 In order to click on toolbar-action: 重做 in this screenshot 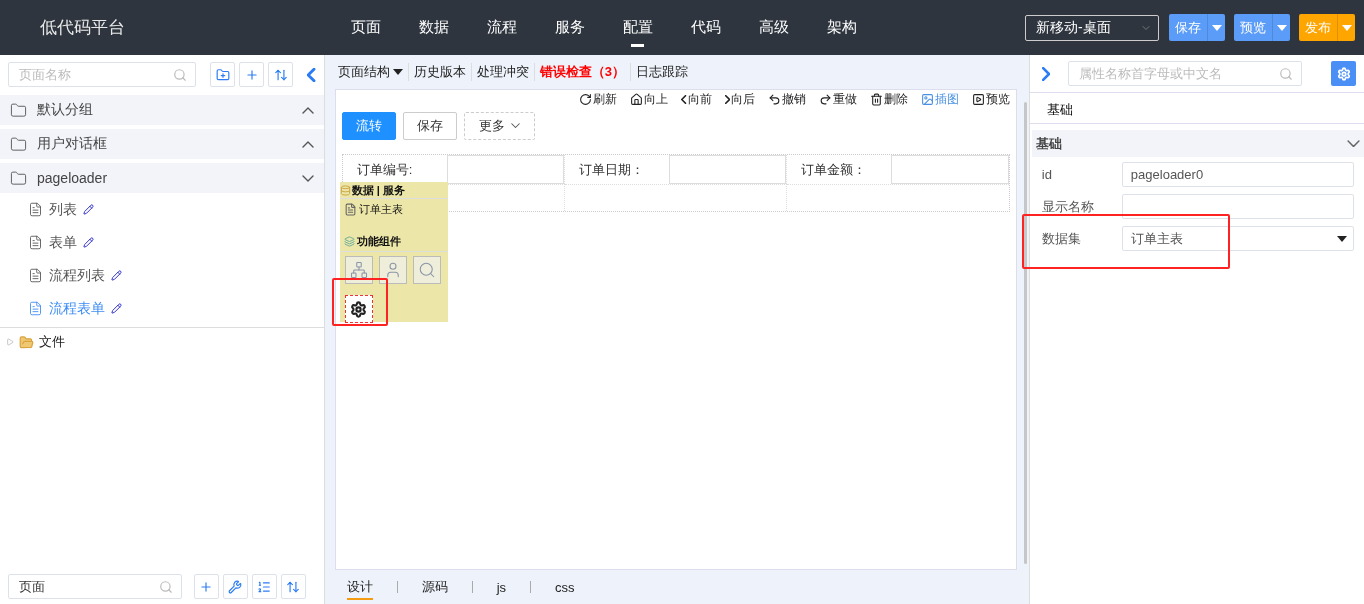, I will do `click(837, 99)`.